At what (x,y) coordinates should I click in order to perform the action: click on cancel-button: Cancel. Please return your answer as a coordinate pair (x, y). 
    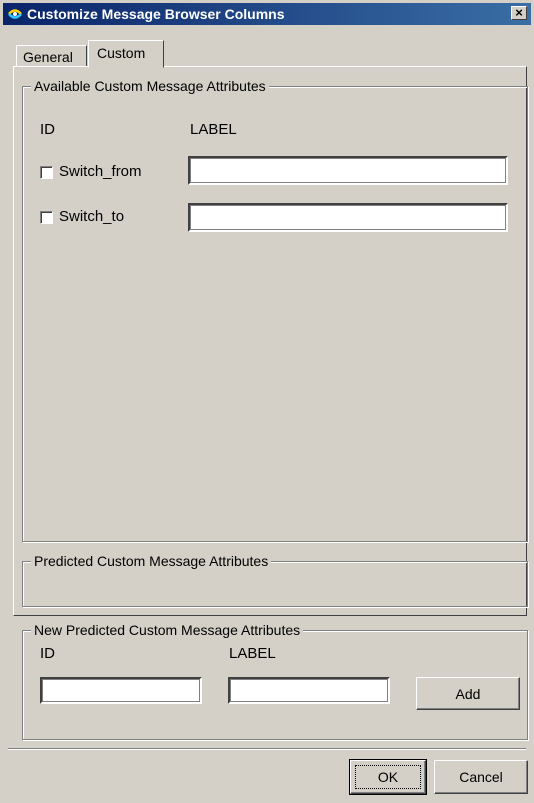
    Looking at the image, I should click on (481, 777).